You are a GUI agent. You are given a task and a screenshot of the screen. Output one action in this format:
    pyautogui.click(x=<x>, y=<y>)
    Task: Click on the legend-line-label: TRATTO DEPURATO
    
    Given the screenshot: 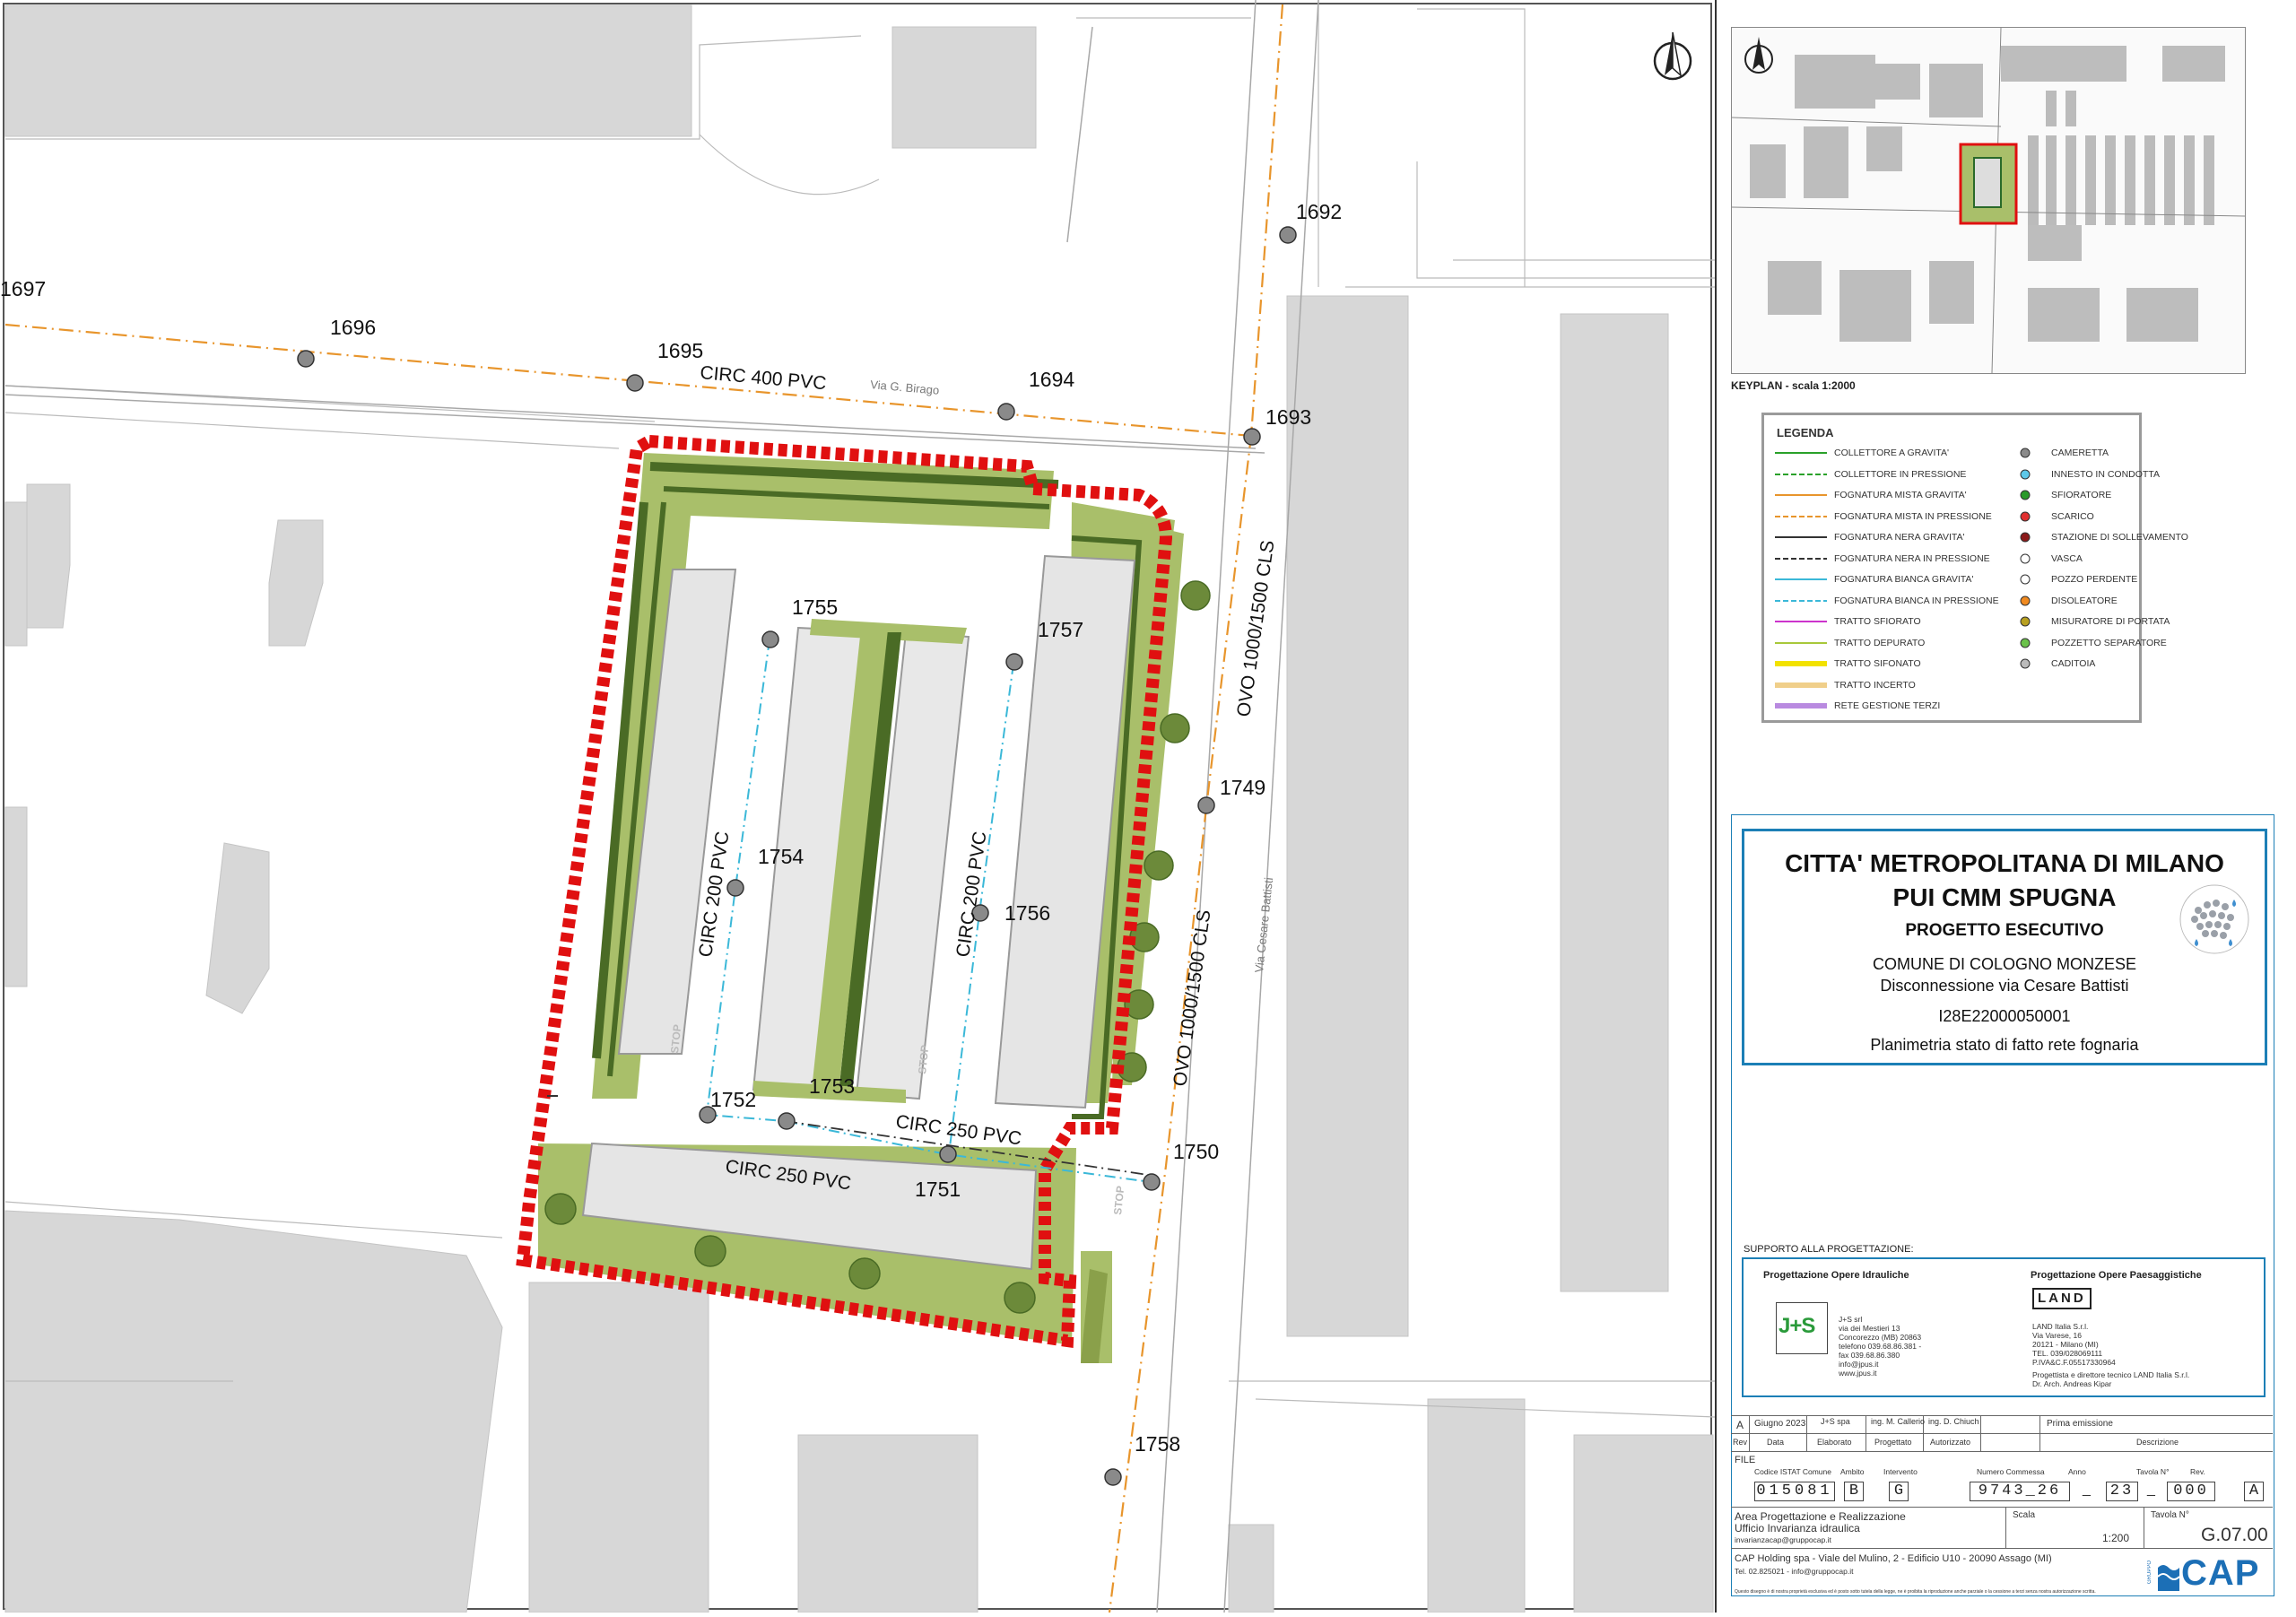 What is the action you would take?
    pyautogui.click(x=1880, y=642)
    